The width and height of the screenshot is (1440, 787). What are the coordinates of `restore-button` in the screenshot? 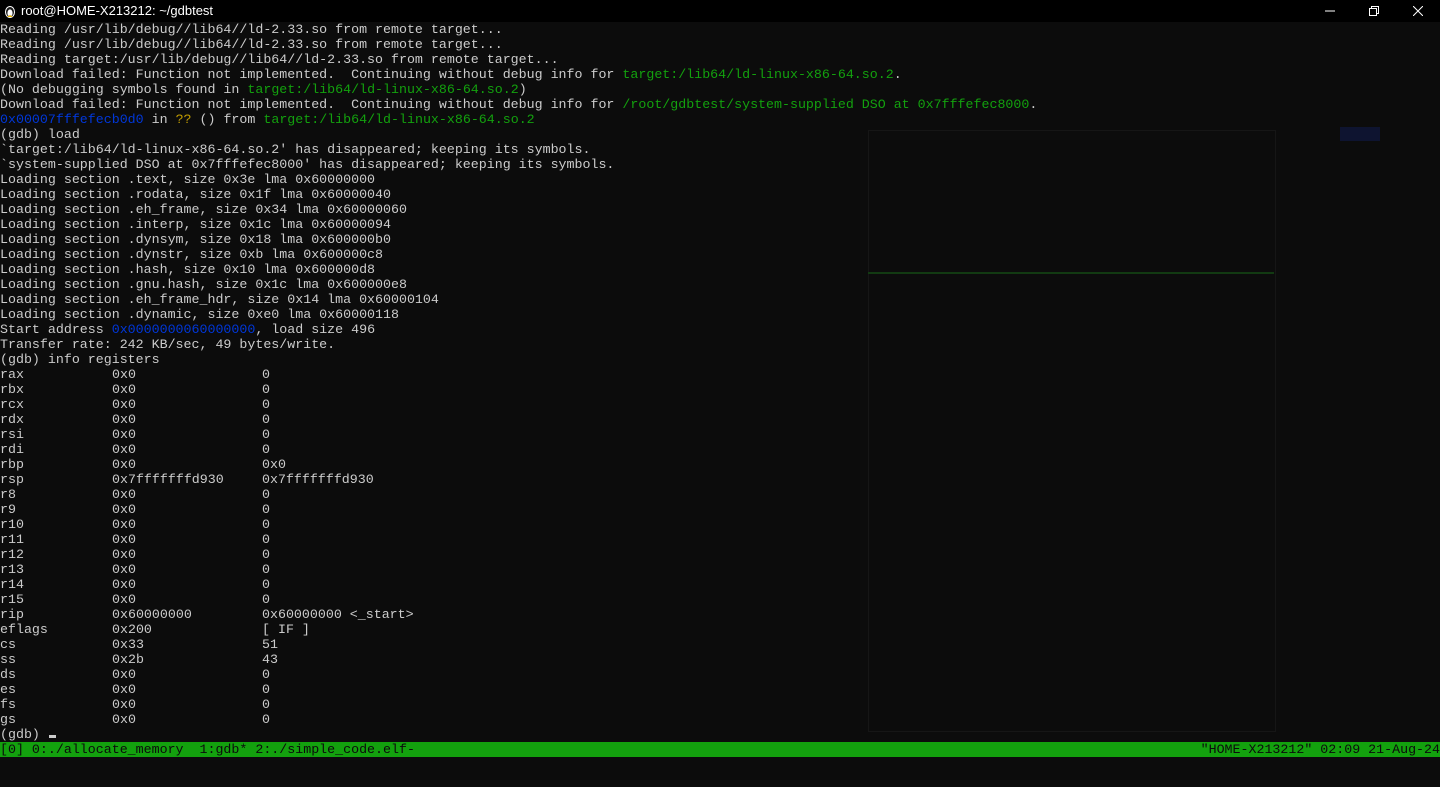 It's located at (1374, 11).